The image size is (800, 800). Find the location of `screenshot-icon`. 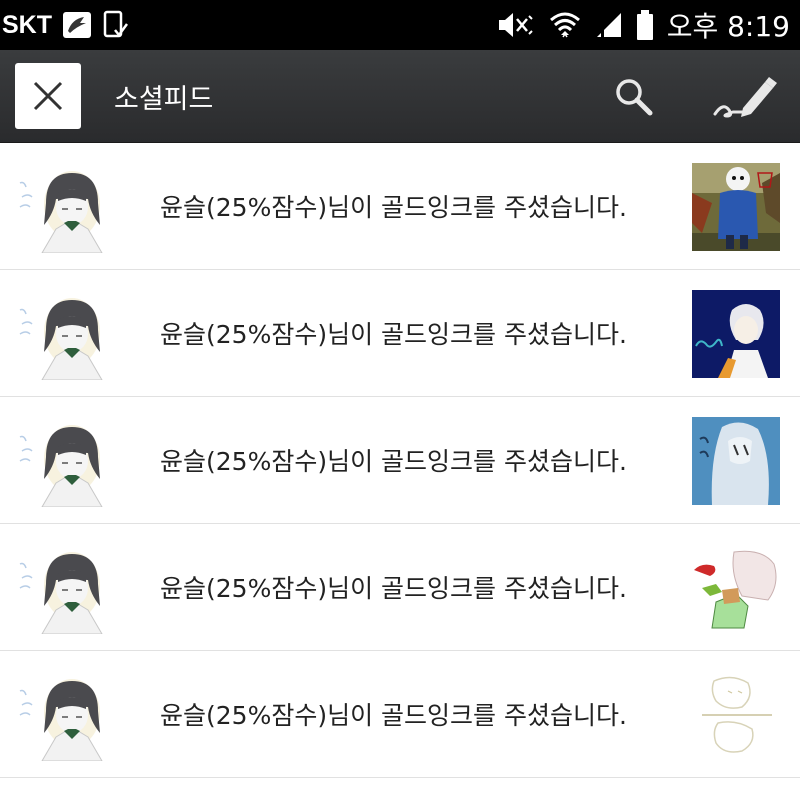

screenshot-icon is located at coordinates (115, 25).